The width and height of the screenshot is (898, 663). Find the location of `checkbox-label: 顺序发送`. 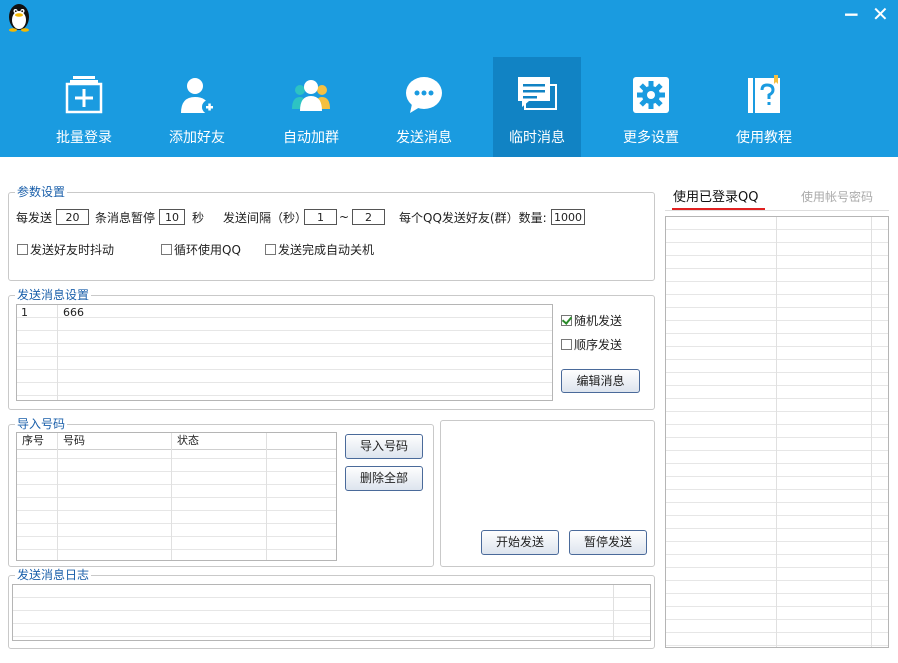

checkbox-label: 顺序发送 is located at coordinates (598, 345).